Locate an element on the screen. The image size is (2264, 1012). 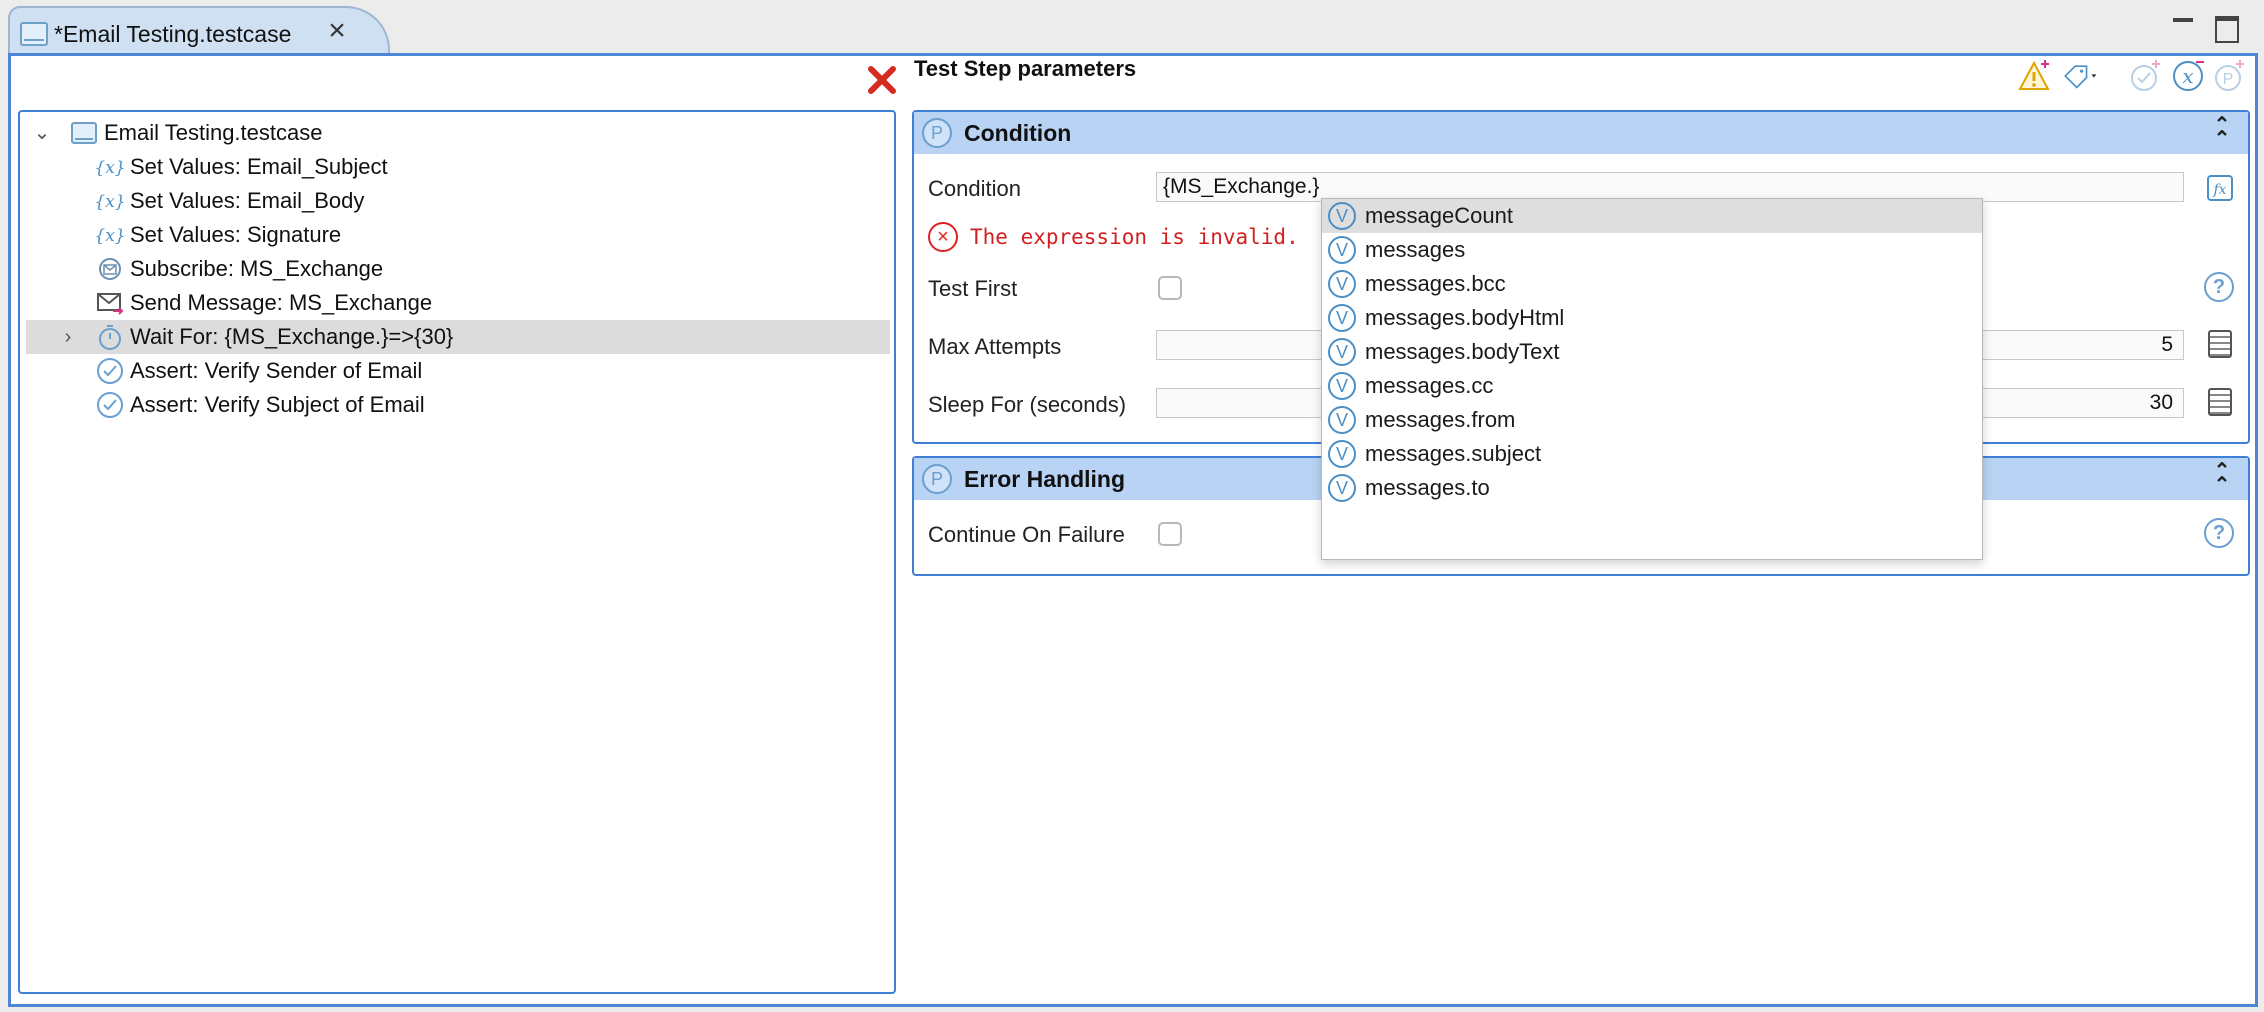
function-icon: x is located at coordinates (2188, 76).